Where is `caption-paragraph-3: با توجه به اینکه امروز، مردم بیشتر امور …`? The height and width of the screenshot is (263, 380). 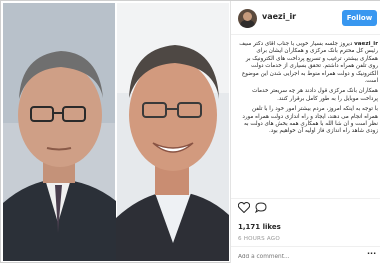
caption-paragraph-3: با توجه به اینکه امروز، مردم بیشتر امور … is located at coordinates (310, 120).